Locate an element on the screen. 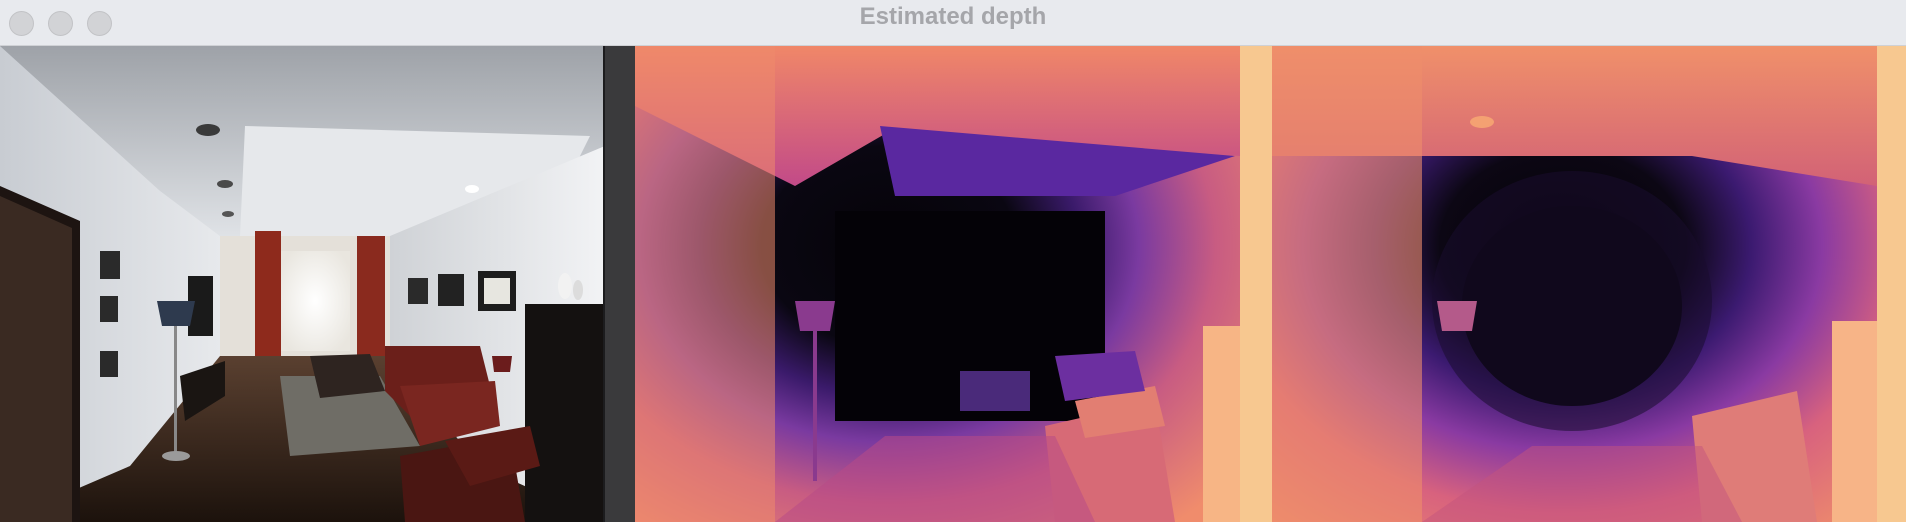  panel-edge is located at coordinates (1891, 284).